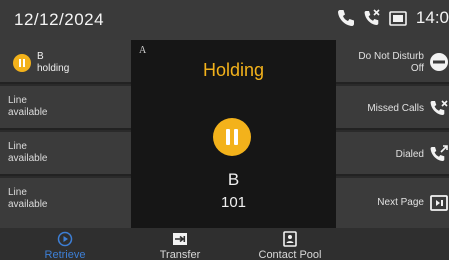 This screenshot has width=449, height=260. I want to click on missed-calls-key: Missed Calls, so click(392, 108).